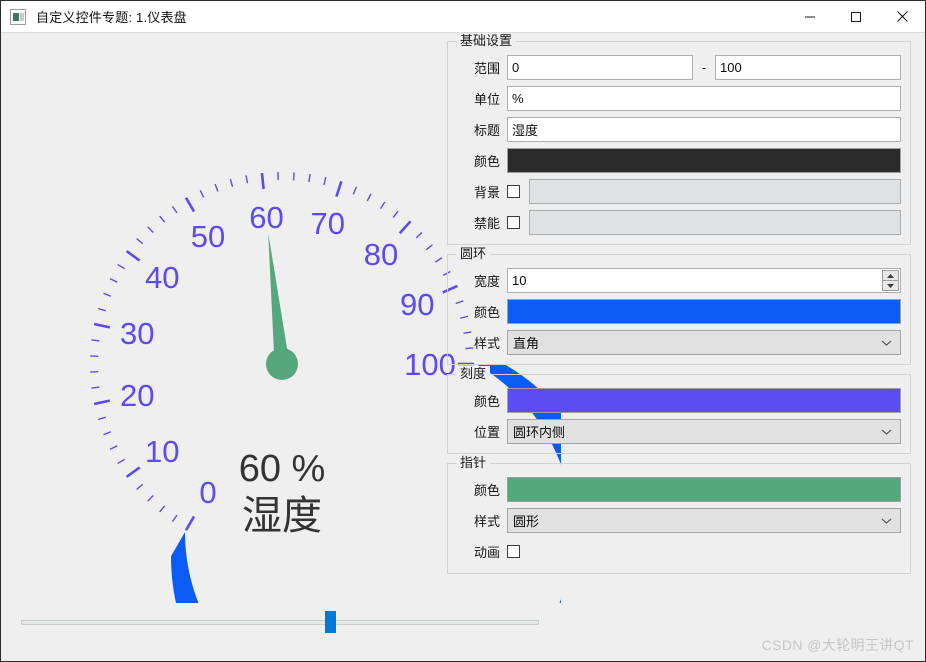  What do you see at coordinates (808, 67) in the screenshot?
I see `range-max-input` at bounding box center [808, 67].